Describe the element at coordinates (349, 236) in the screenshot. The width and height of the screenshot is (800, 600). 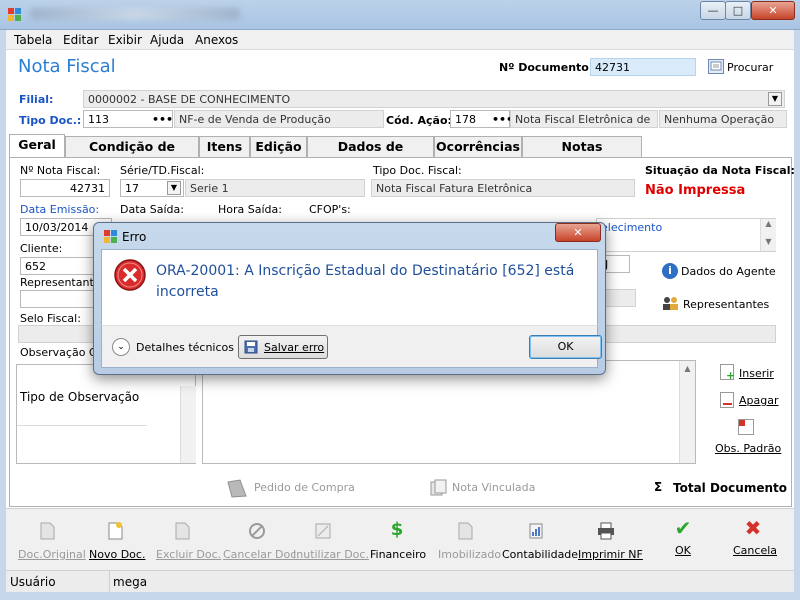
I see `error-dialog-titlebar: Erro ✕` at that location.